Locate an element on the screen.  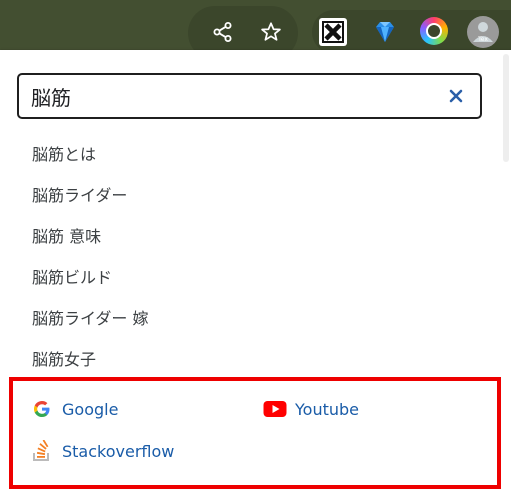
suggestion-item: 脳筋ライダー 嫁 is located at coordinates (250, 318).